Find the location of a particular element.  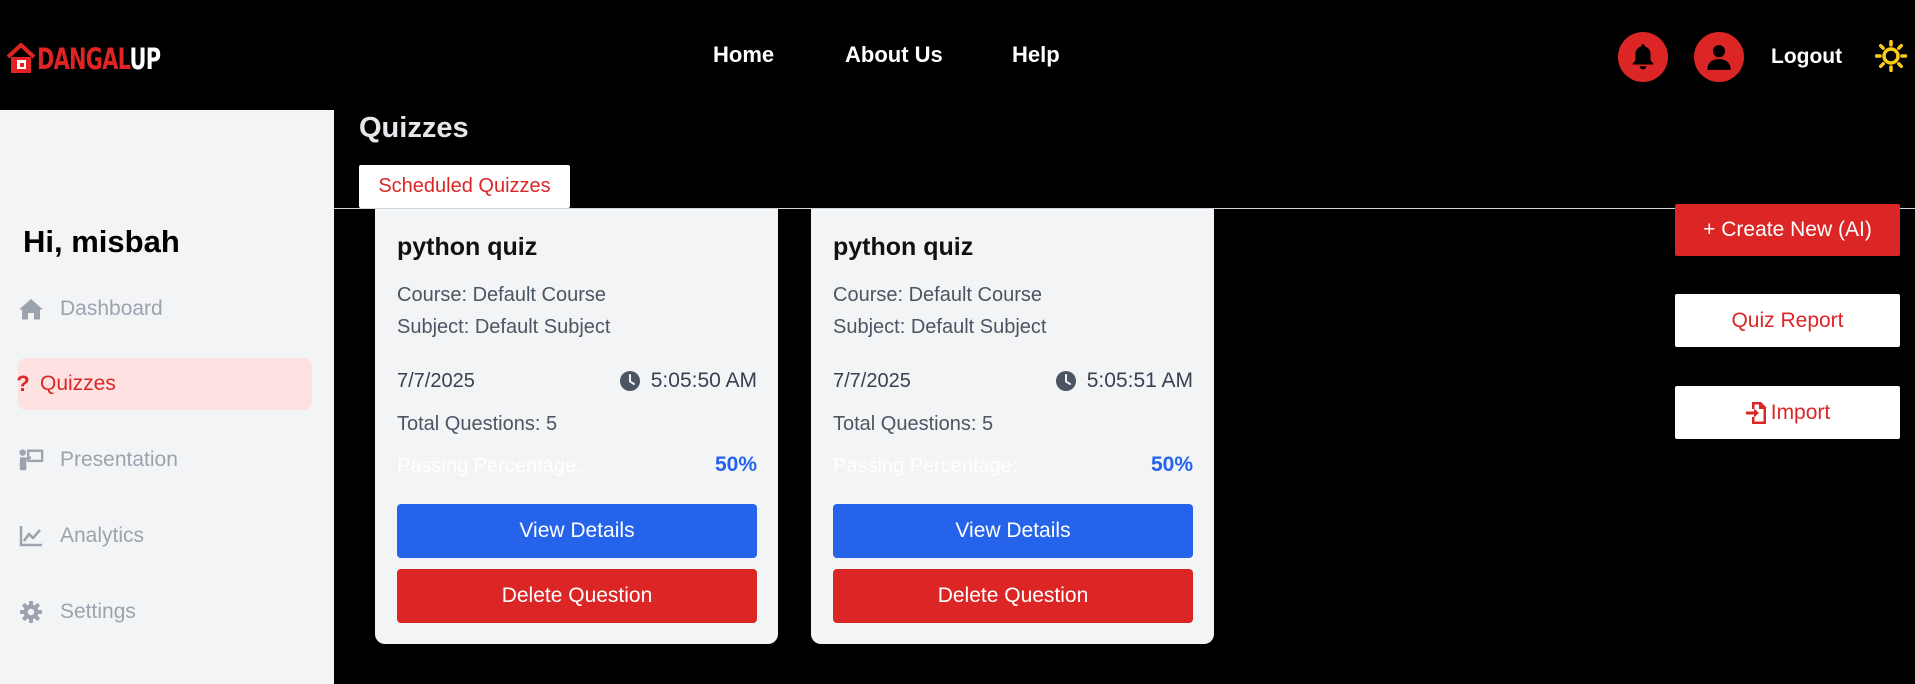

import-button-label: Import is located at coordinates (1800, 412).